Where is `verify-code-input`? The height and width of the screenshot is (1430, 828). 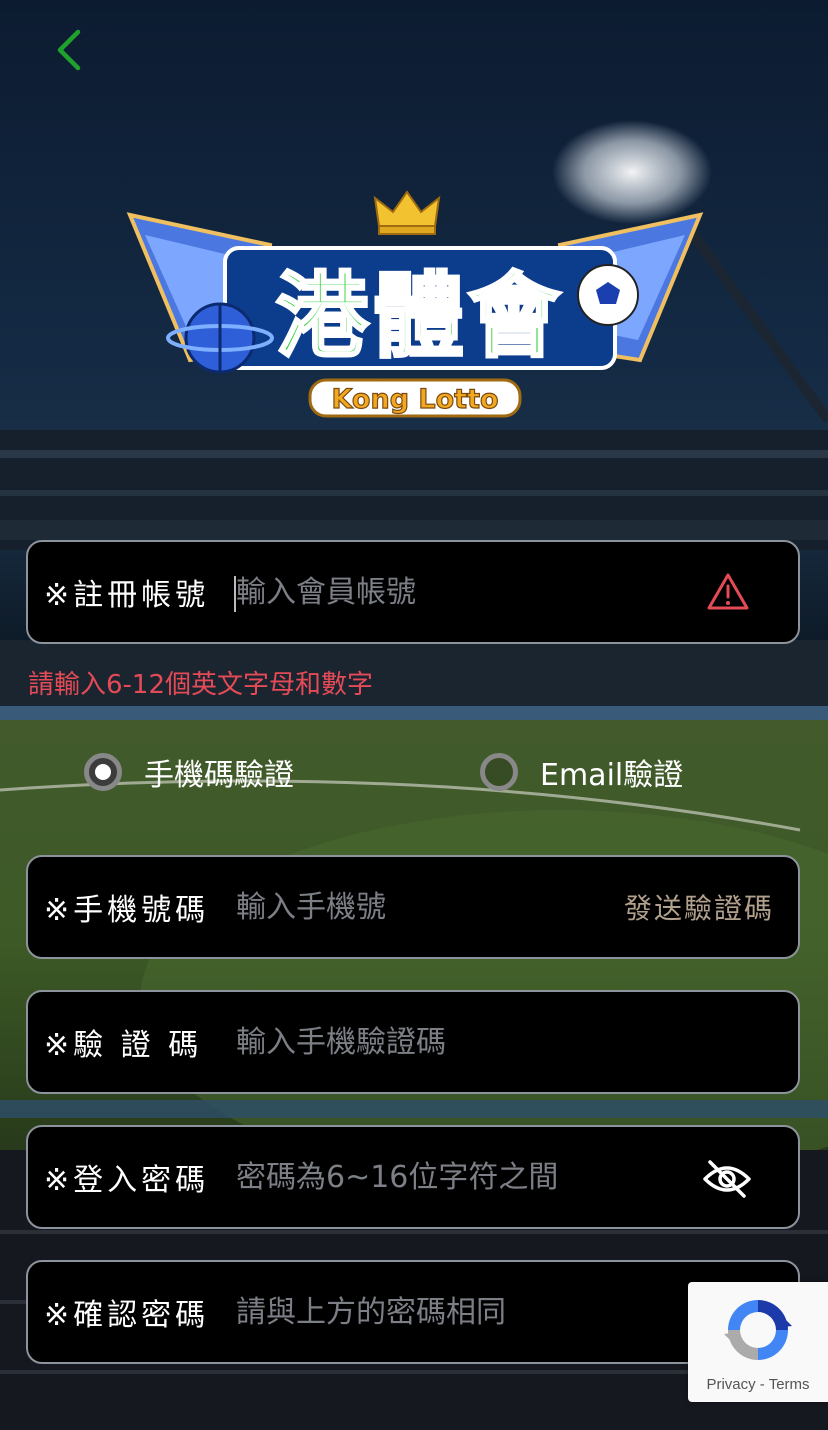
verify-code-input is located at coordinates (455, 1042).